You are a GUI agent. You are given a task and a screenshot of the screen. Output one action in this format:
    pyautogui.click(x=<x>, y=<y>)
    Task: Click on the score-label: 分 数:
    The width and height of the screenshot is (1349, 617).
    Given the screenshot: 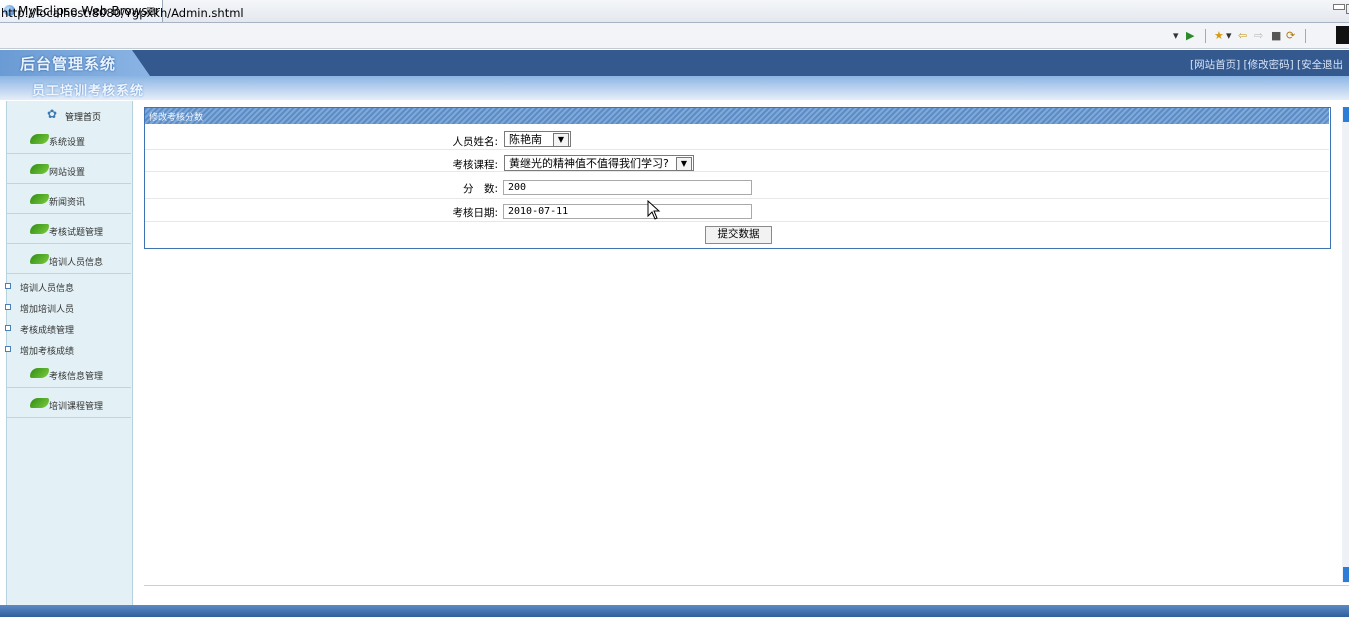 What is the action you would take?
    pyautogui.click(x=480, y=189)
    